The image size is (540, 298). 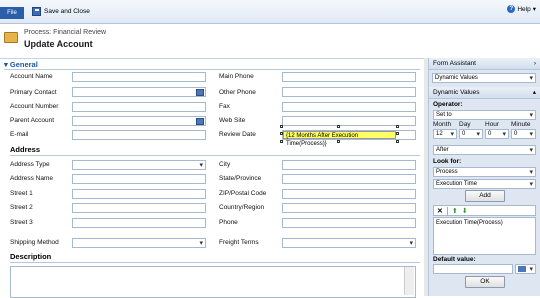 I want to click on help-label: Help, so click(x=524, y=9).